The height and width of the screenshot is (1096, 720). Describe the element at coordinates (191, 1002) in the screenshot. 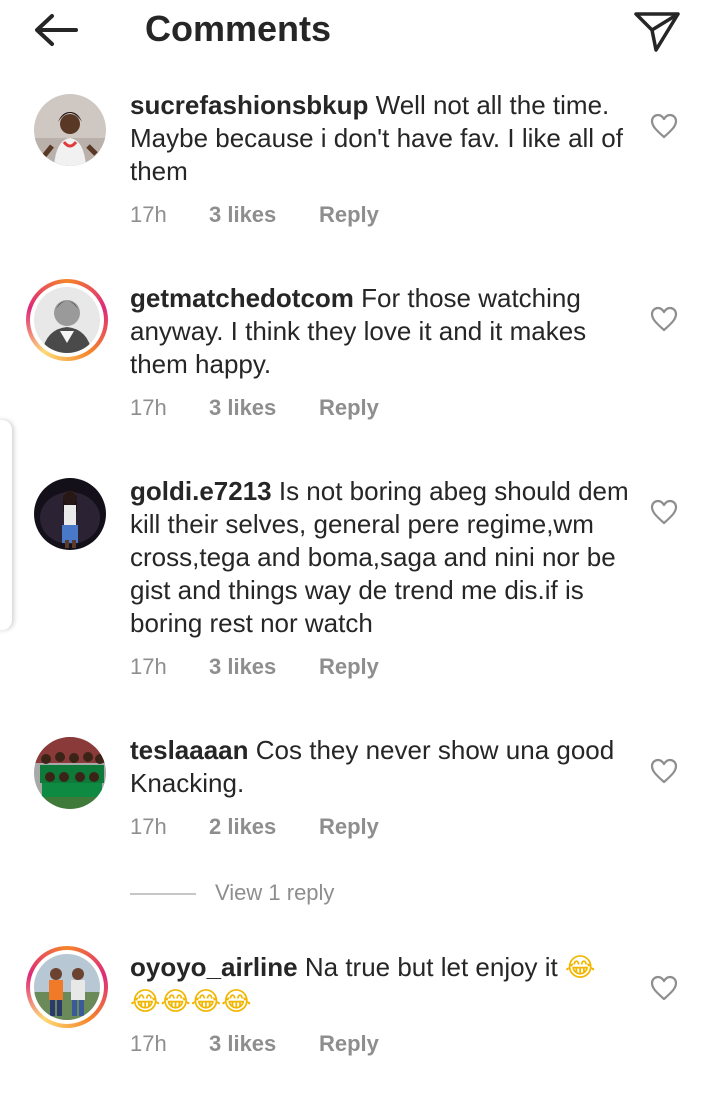

I see `laughing-emoji-icon: 😂😂😂😂` at that location.